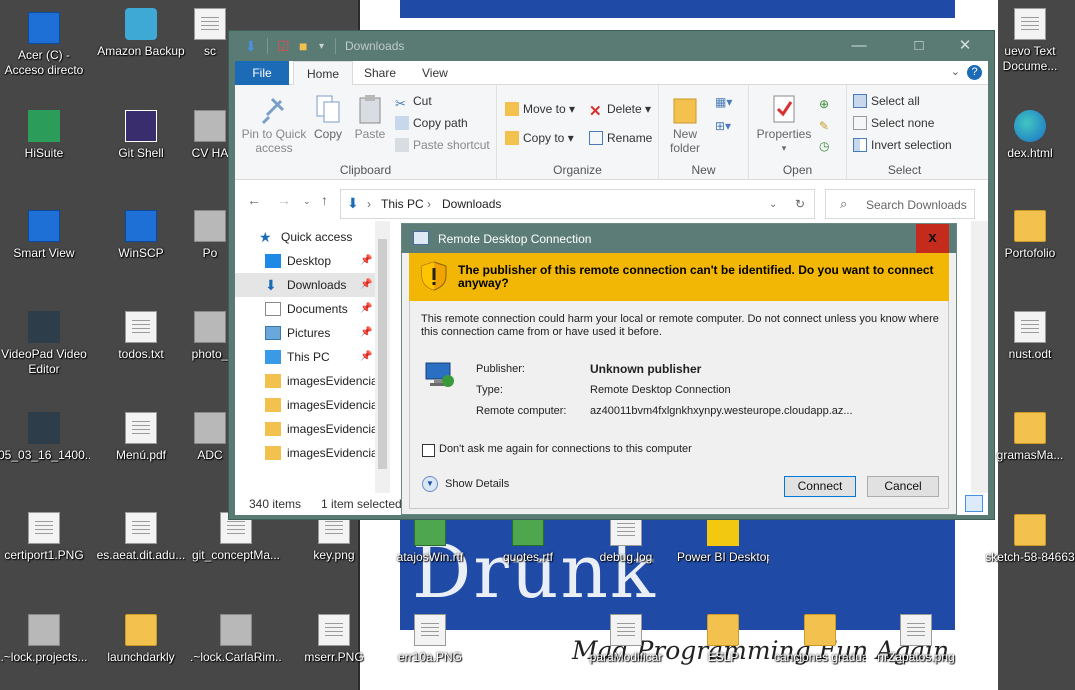 The width and height of the screenshot is (1075, 690). Describe the element at coordinates (141, 437) in the screenshot. I see `desktop-icon-menu-pdf: Menú.pdf` at that location.